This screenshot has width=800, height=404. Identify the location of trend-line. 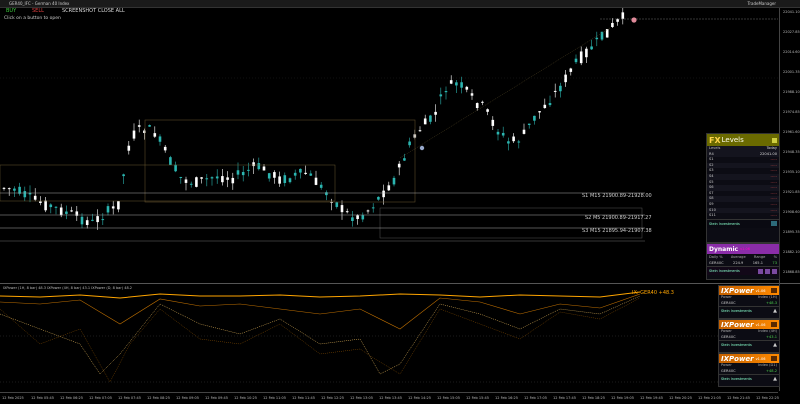
(505, 93).